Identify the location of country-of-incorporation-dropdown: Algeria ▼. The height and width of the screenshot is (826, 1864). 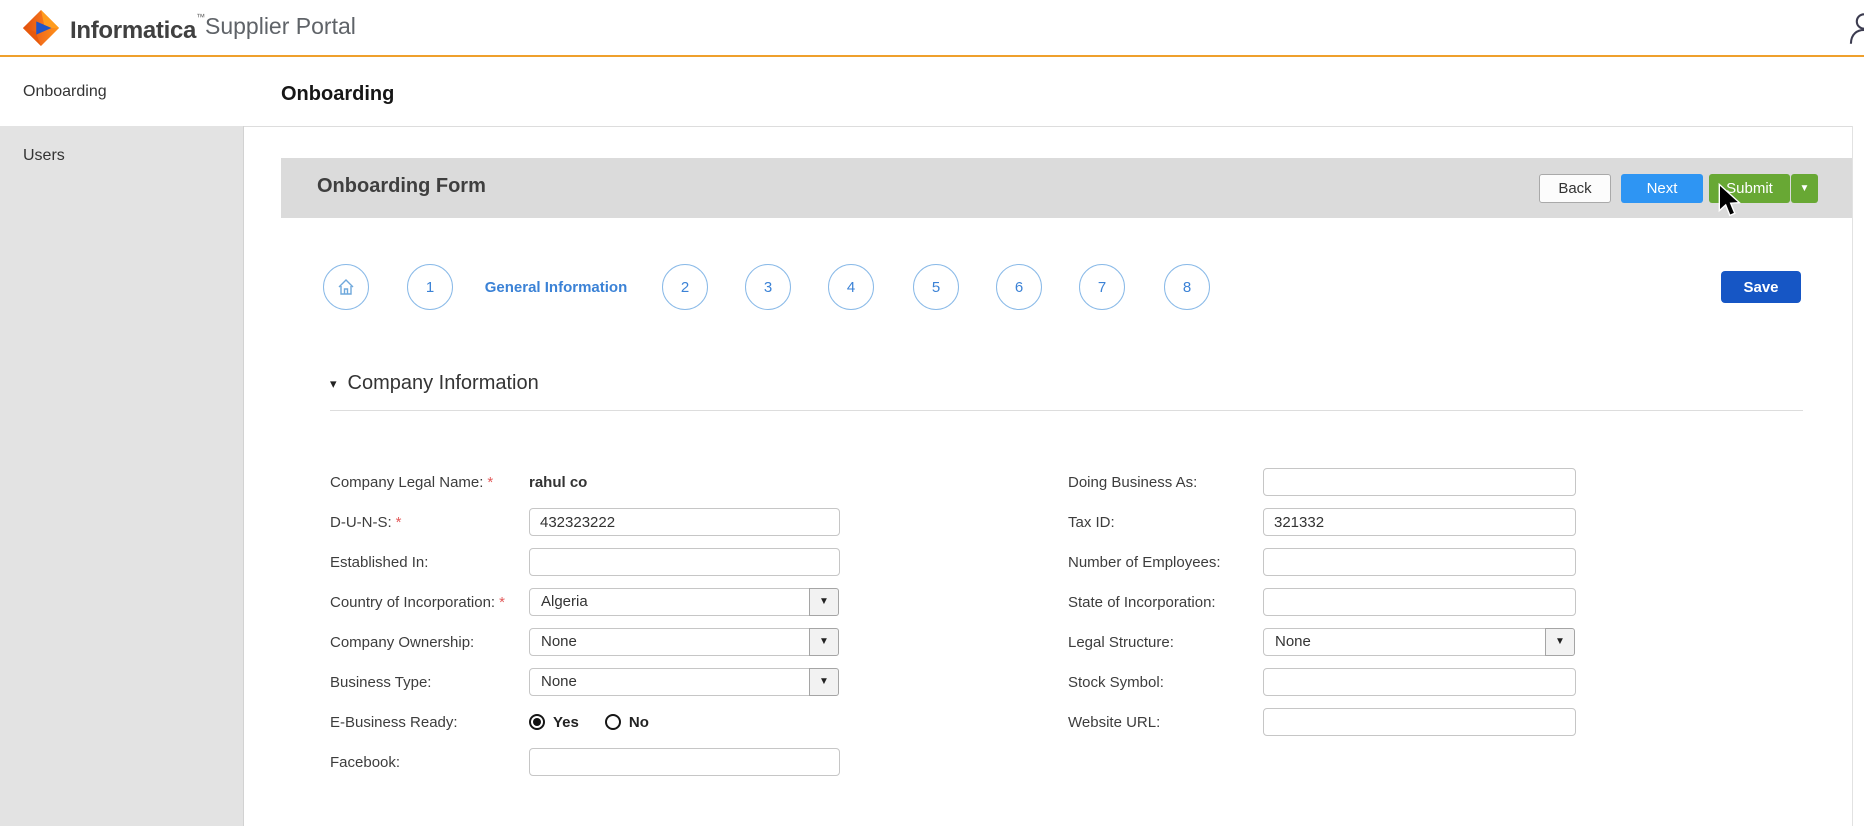
(684, 602).